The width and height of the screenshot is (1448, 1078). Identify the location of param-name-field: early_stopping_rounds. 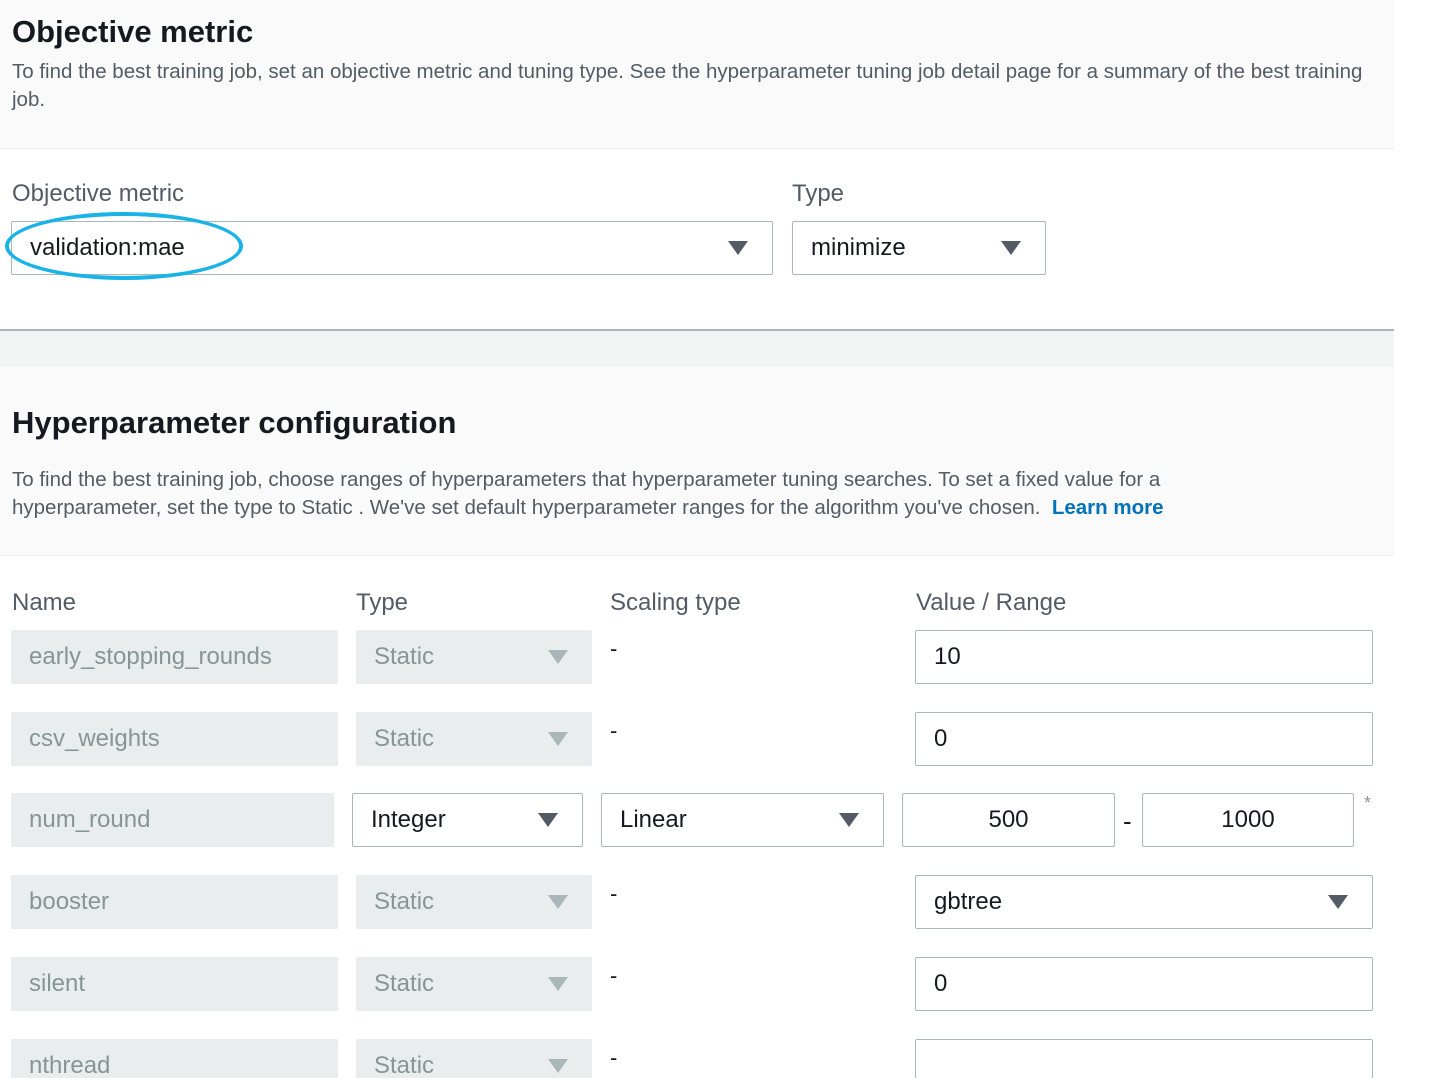
(174, 657).